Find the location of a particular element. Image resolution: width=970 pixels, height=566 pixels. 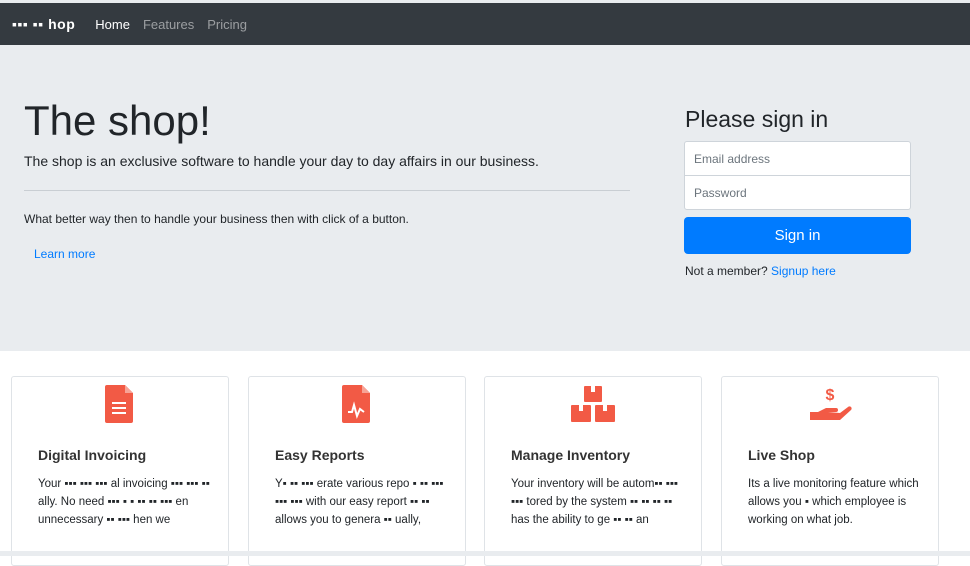

feature-title: Live Shop is located at coordinates (781, 455).